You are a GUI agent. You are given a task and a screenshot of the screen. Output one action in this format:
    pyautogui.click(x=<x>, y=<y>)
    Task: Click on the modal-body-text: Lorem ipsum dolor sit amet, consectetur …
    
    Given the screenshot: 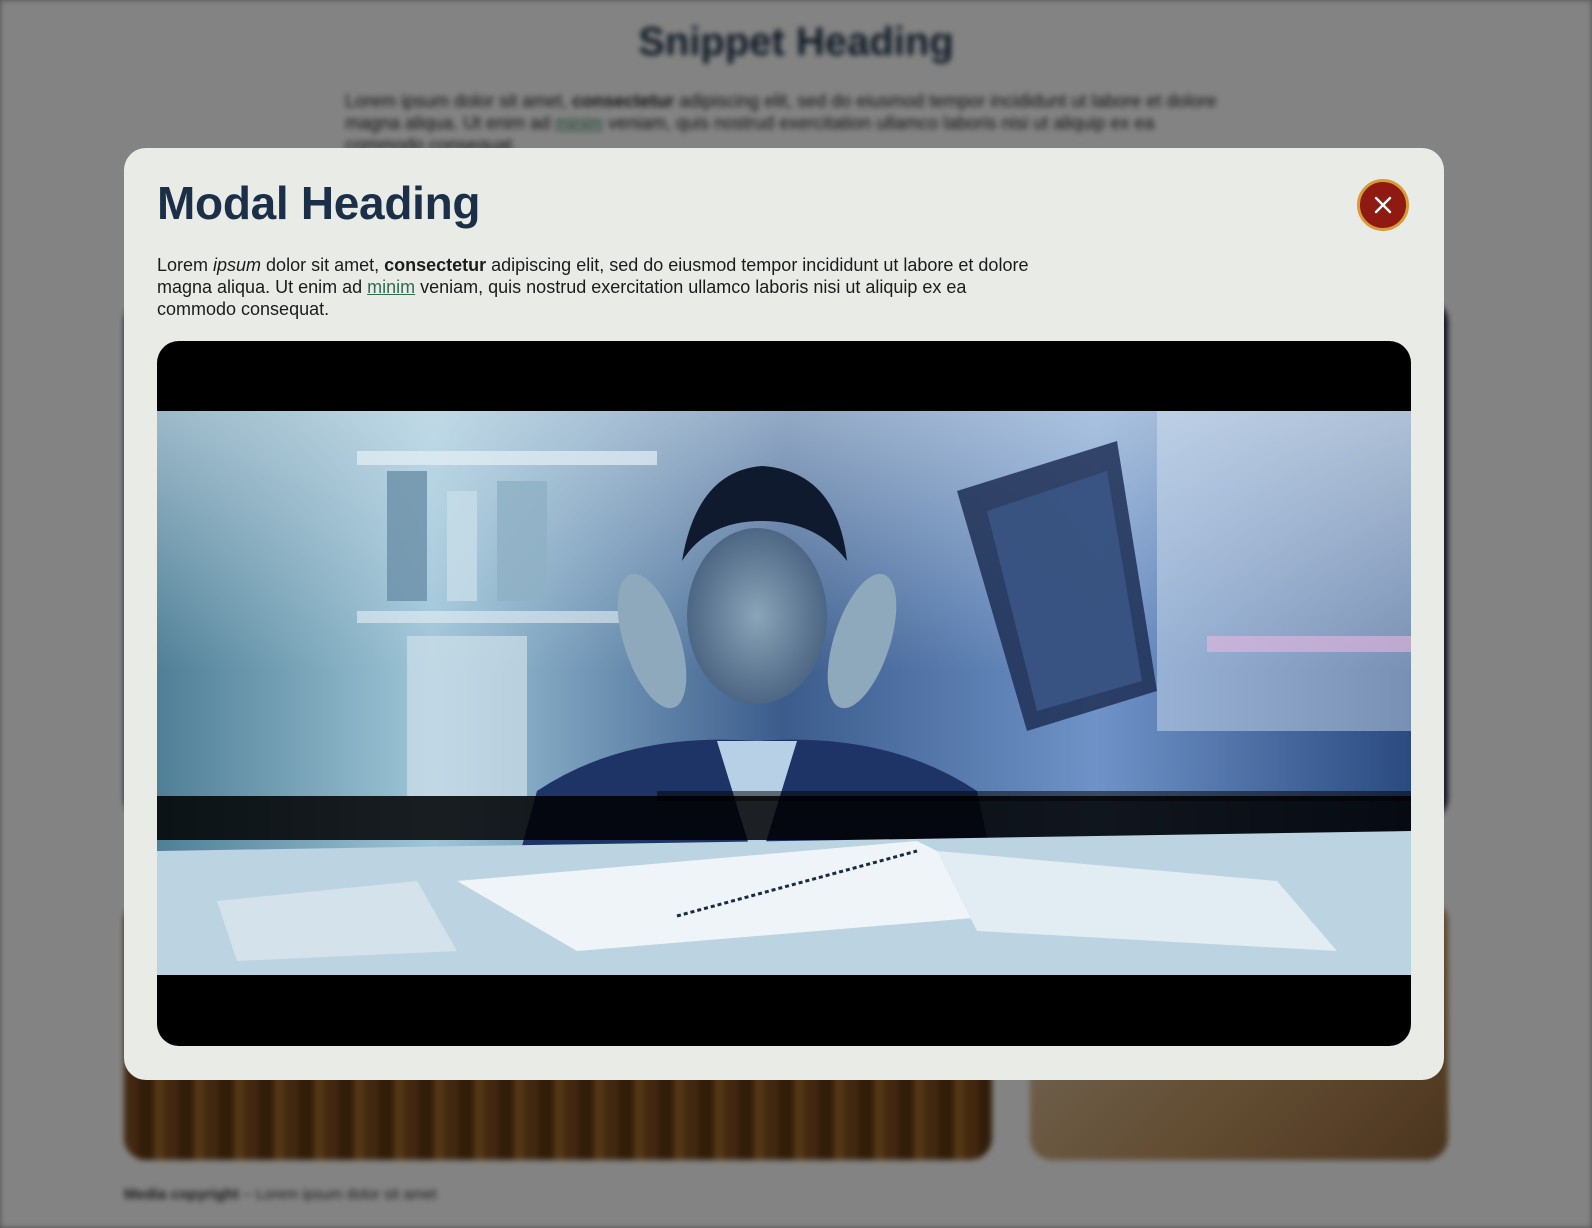 What is the action you would take?
    pyautogui.click(x=597, y=287)
    